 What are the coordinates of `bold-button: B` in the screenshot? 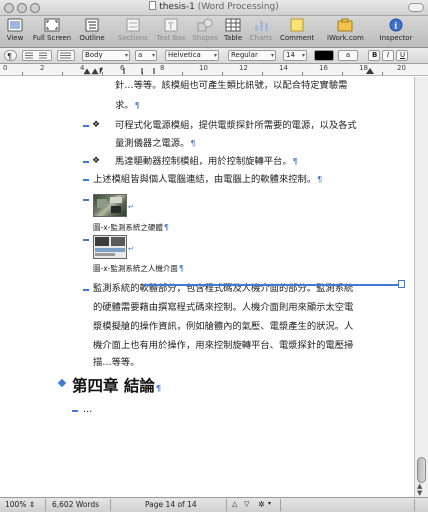 It's located at (374, 55).